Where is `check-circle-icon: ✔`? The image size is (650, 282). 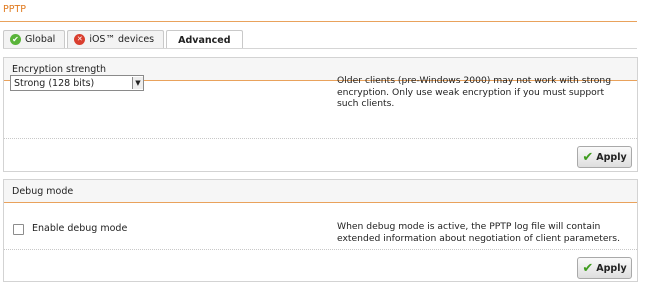
check-circle-icon: ✔ is located at coordinates (15, 39).